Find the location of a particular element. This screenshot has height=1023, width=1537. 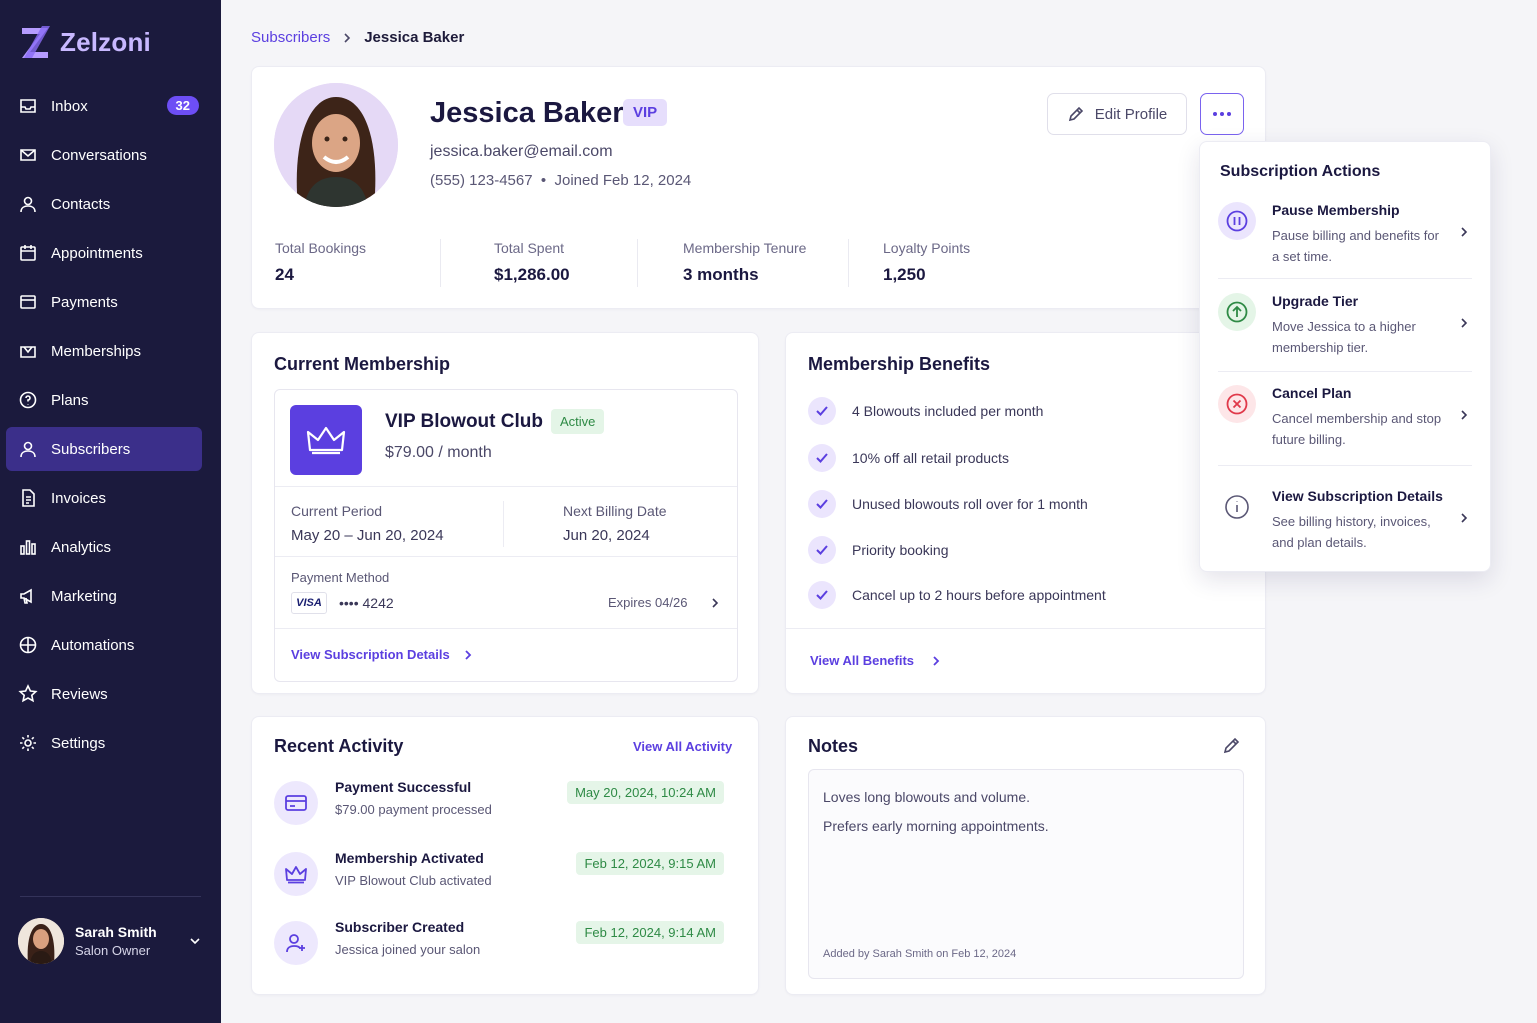

pause-icon is located at coordinates (1237, 221).